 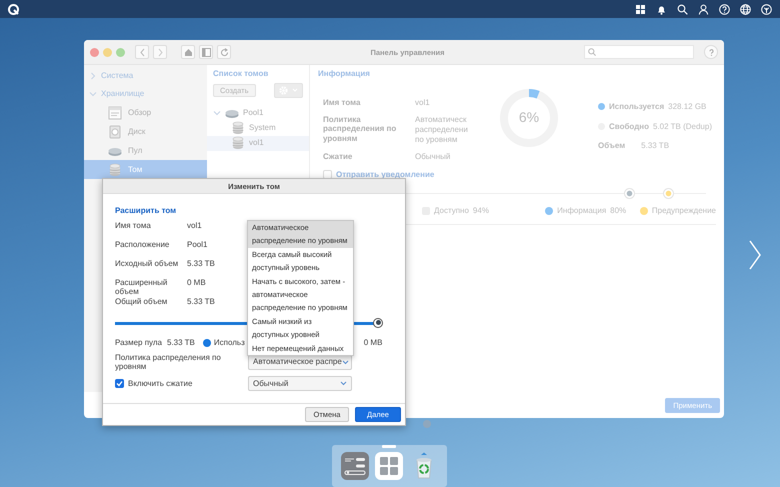 I want to click on field-label: Исходный объем, so click(x=147, y=263).